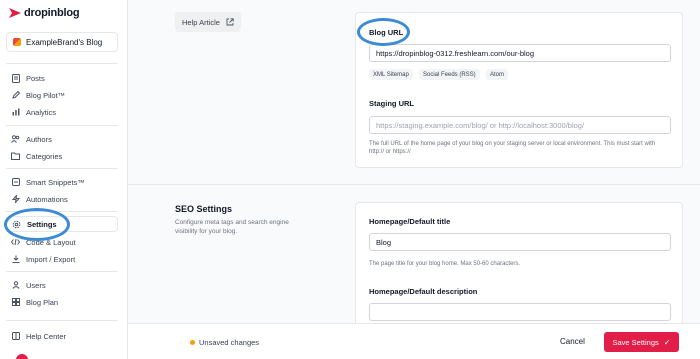  What do you see at coordinates (520, 312) in the screenshot?
I see `homepage-description-input` at bounding box center [520, 312].